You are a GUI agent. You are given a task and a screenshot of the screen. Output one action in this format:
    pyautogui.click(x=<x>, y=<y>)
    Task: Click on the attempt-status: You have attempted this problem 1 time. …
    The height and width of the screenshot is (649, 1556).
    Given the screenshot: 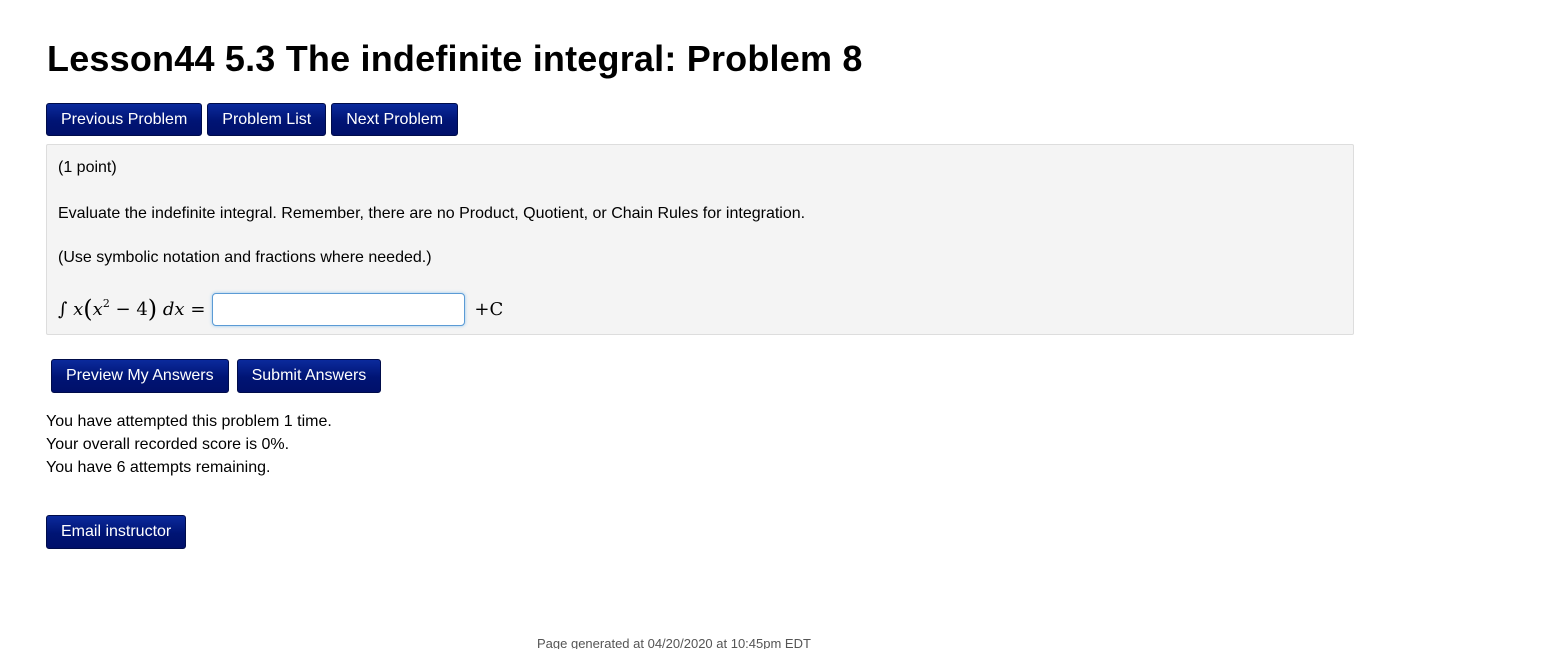 What is the action you would take?
    pyautogui.click(x=189, y=444)
    